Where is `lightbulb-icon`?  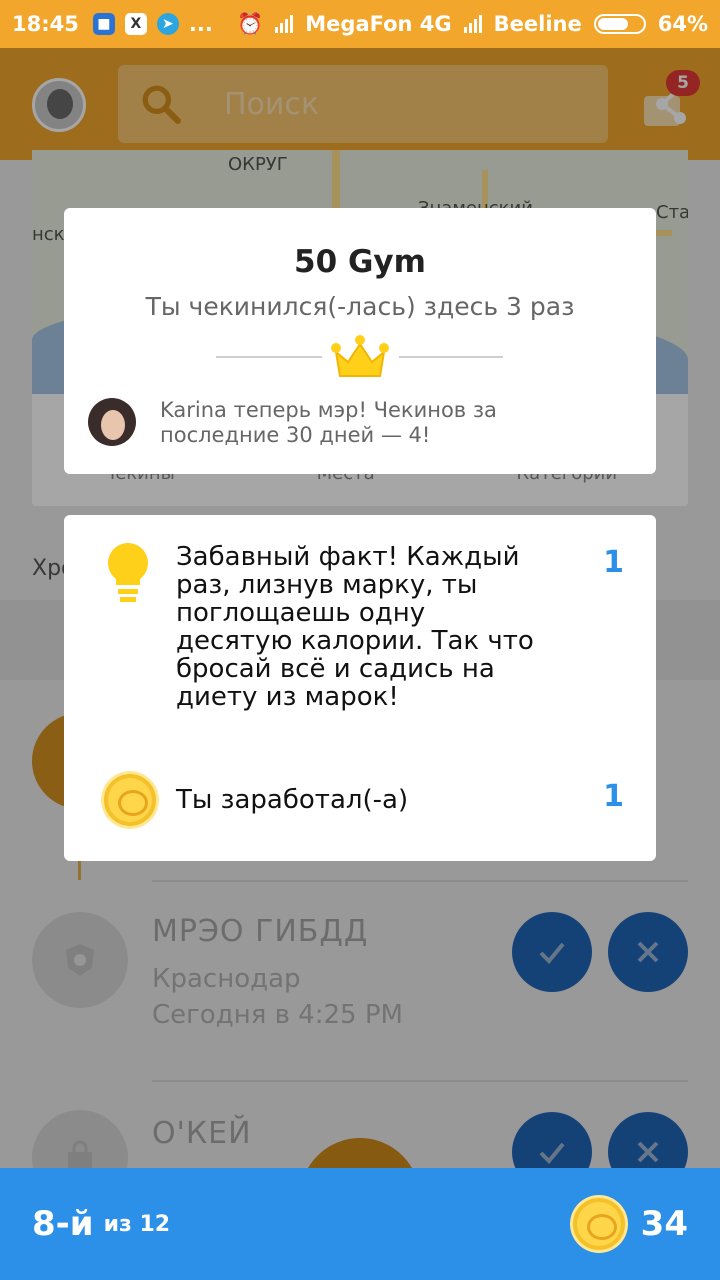 lightbulb-icon is located at coordinates (128, 572).